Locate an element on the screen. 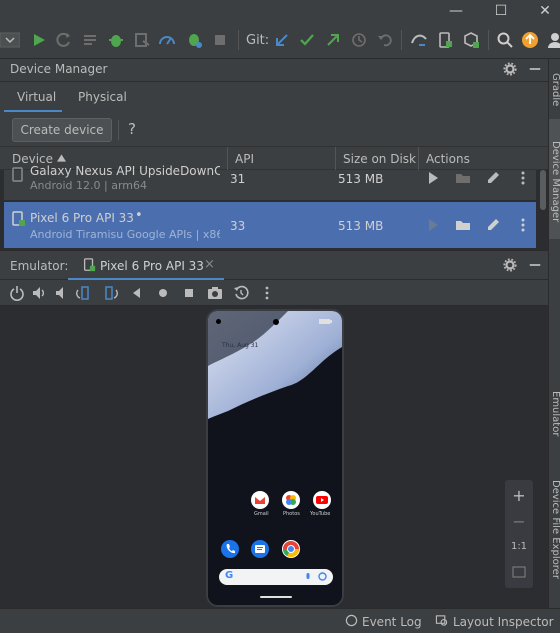  snapshot-icon is located at coordinates (241, 293).